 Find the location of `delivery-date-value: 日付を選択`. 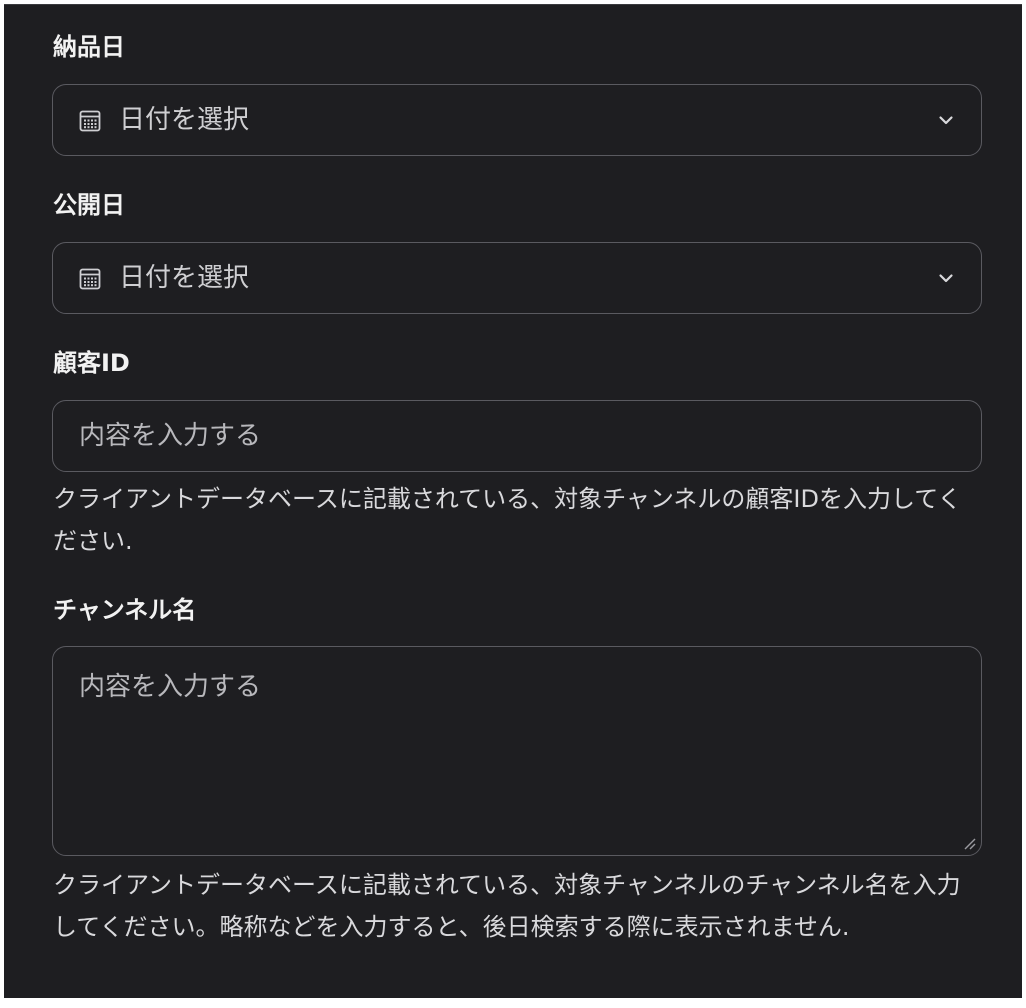

delivery-date-value: 日付を選択 is located at coordinates (184, 120).